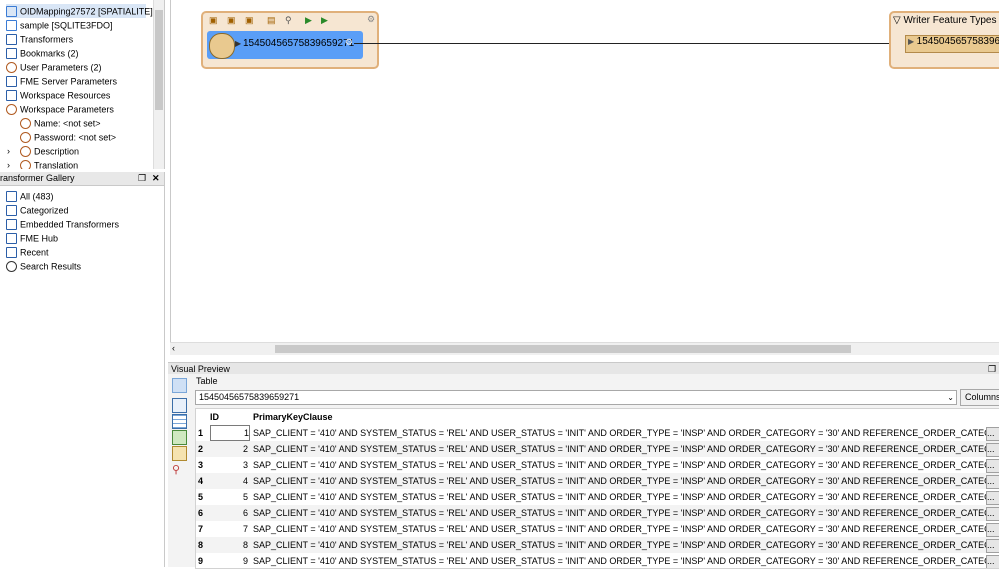  I want to click on navigator-item: Workspace Resources, so click(76, 95).